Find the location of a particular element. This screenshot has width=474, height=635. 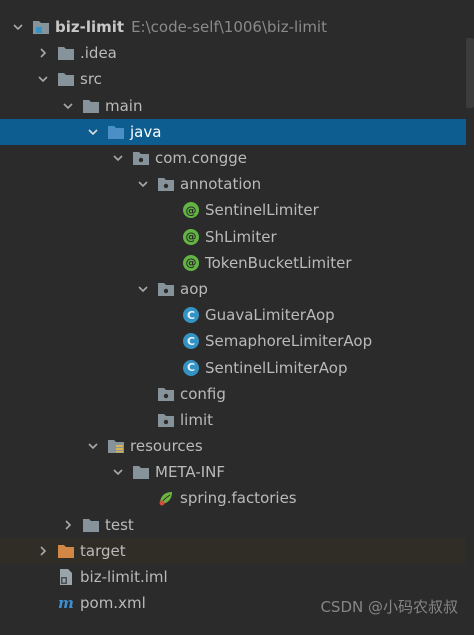

folder-label: java is located at coordinates (146, 131).